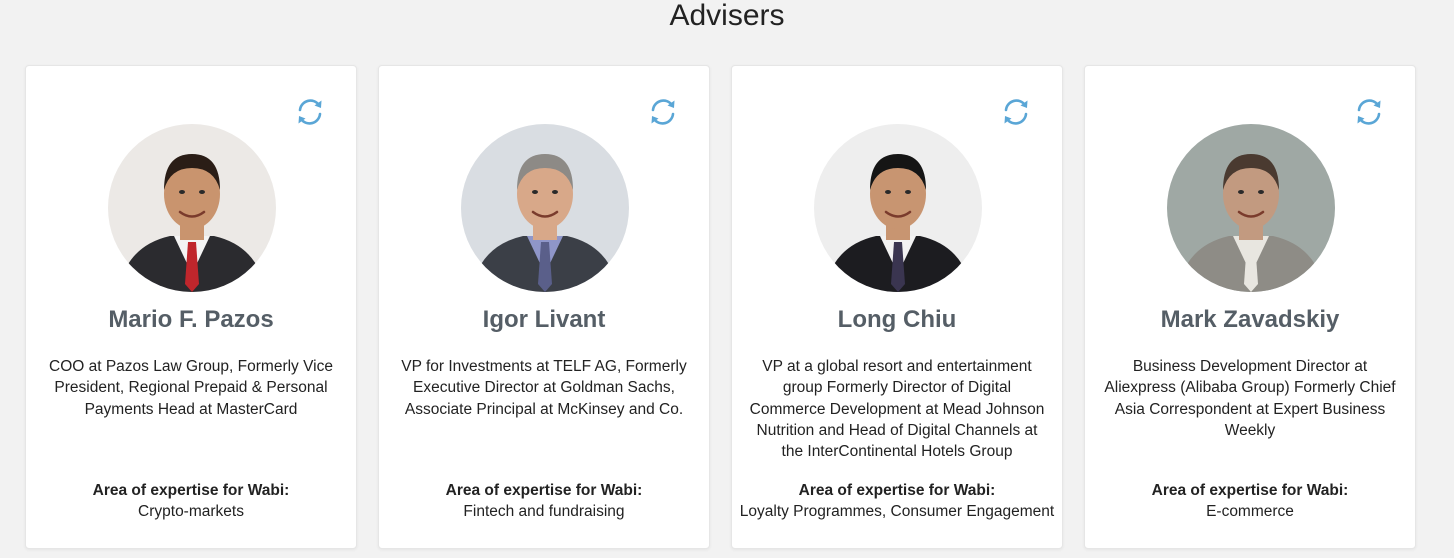  I want to click on expertise-value: Crypto-markets, so click(191, 511).